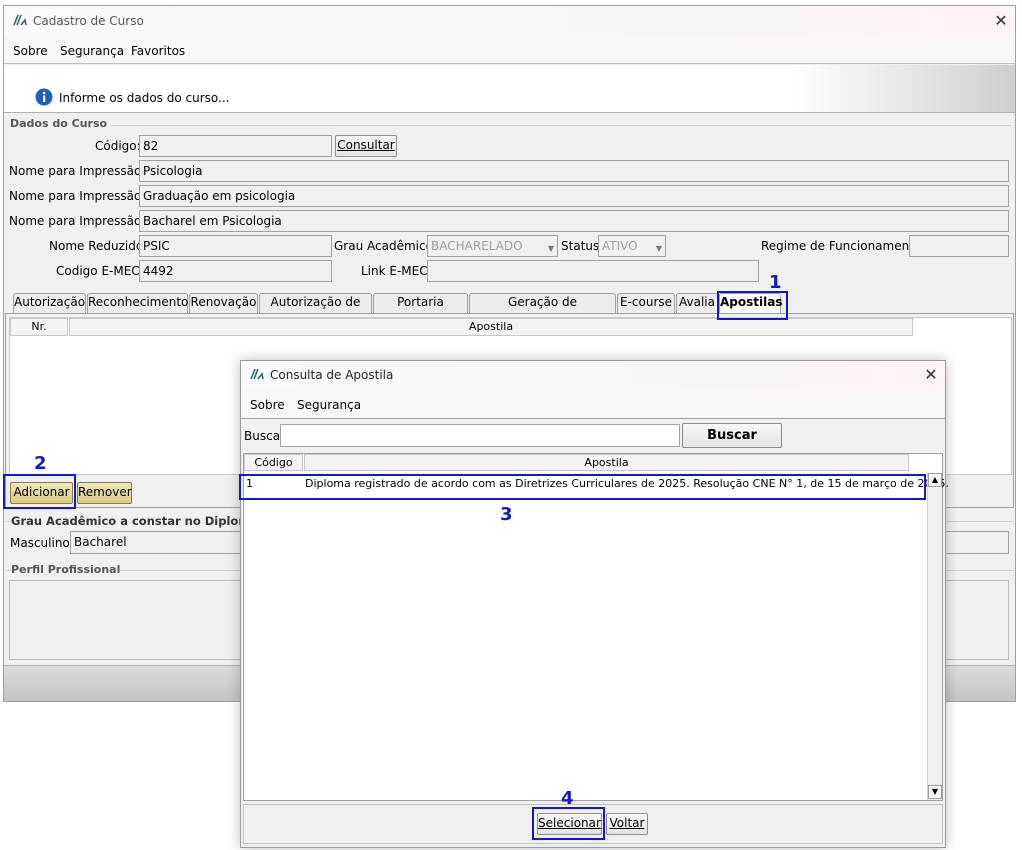 The width and height of the screenshot is (1022, 850). What do you see at coordinates (49, 303) in the screenshot?
I see `tab-autorizacao: Autorização` at bounding box center [49, 303].